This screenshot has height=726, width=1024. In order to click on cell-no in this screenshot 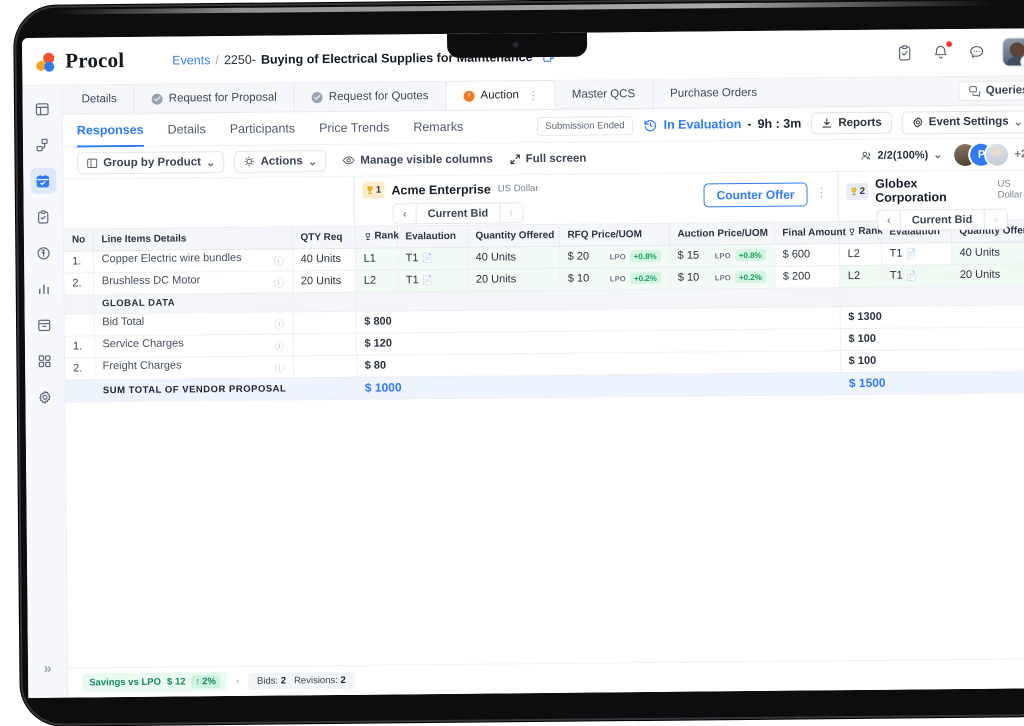, I will do `click(79, 324)`.